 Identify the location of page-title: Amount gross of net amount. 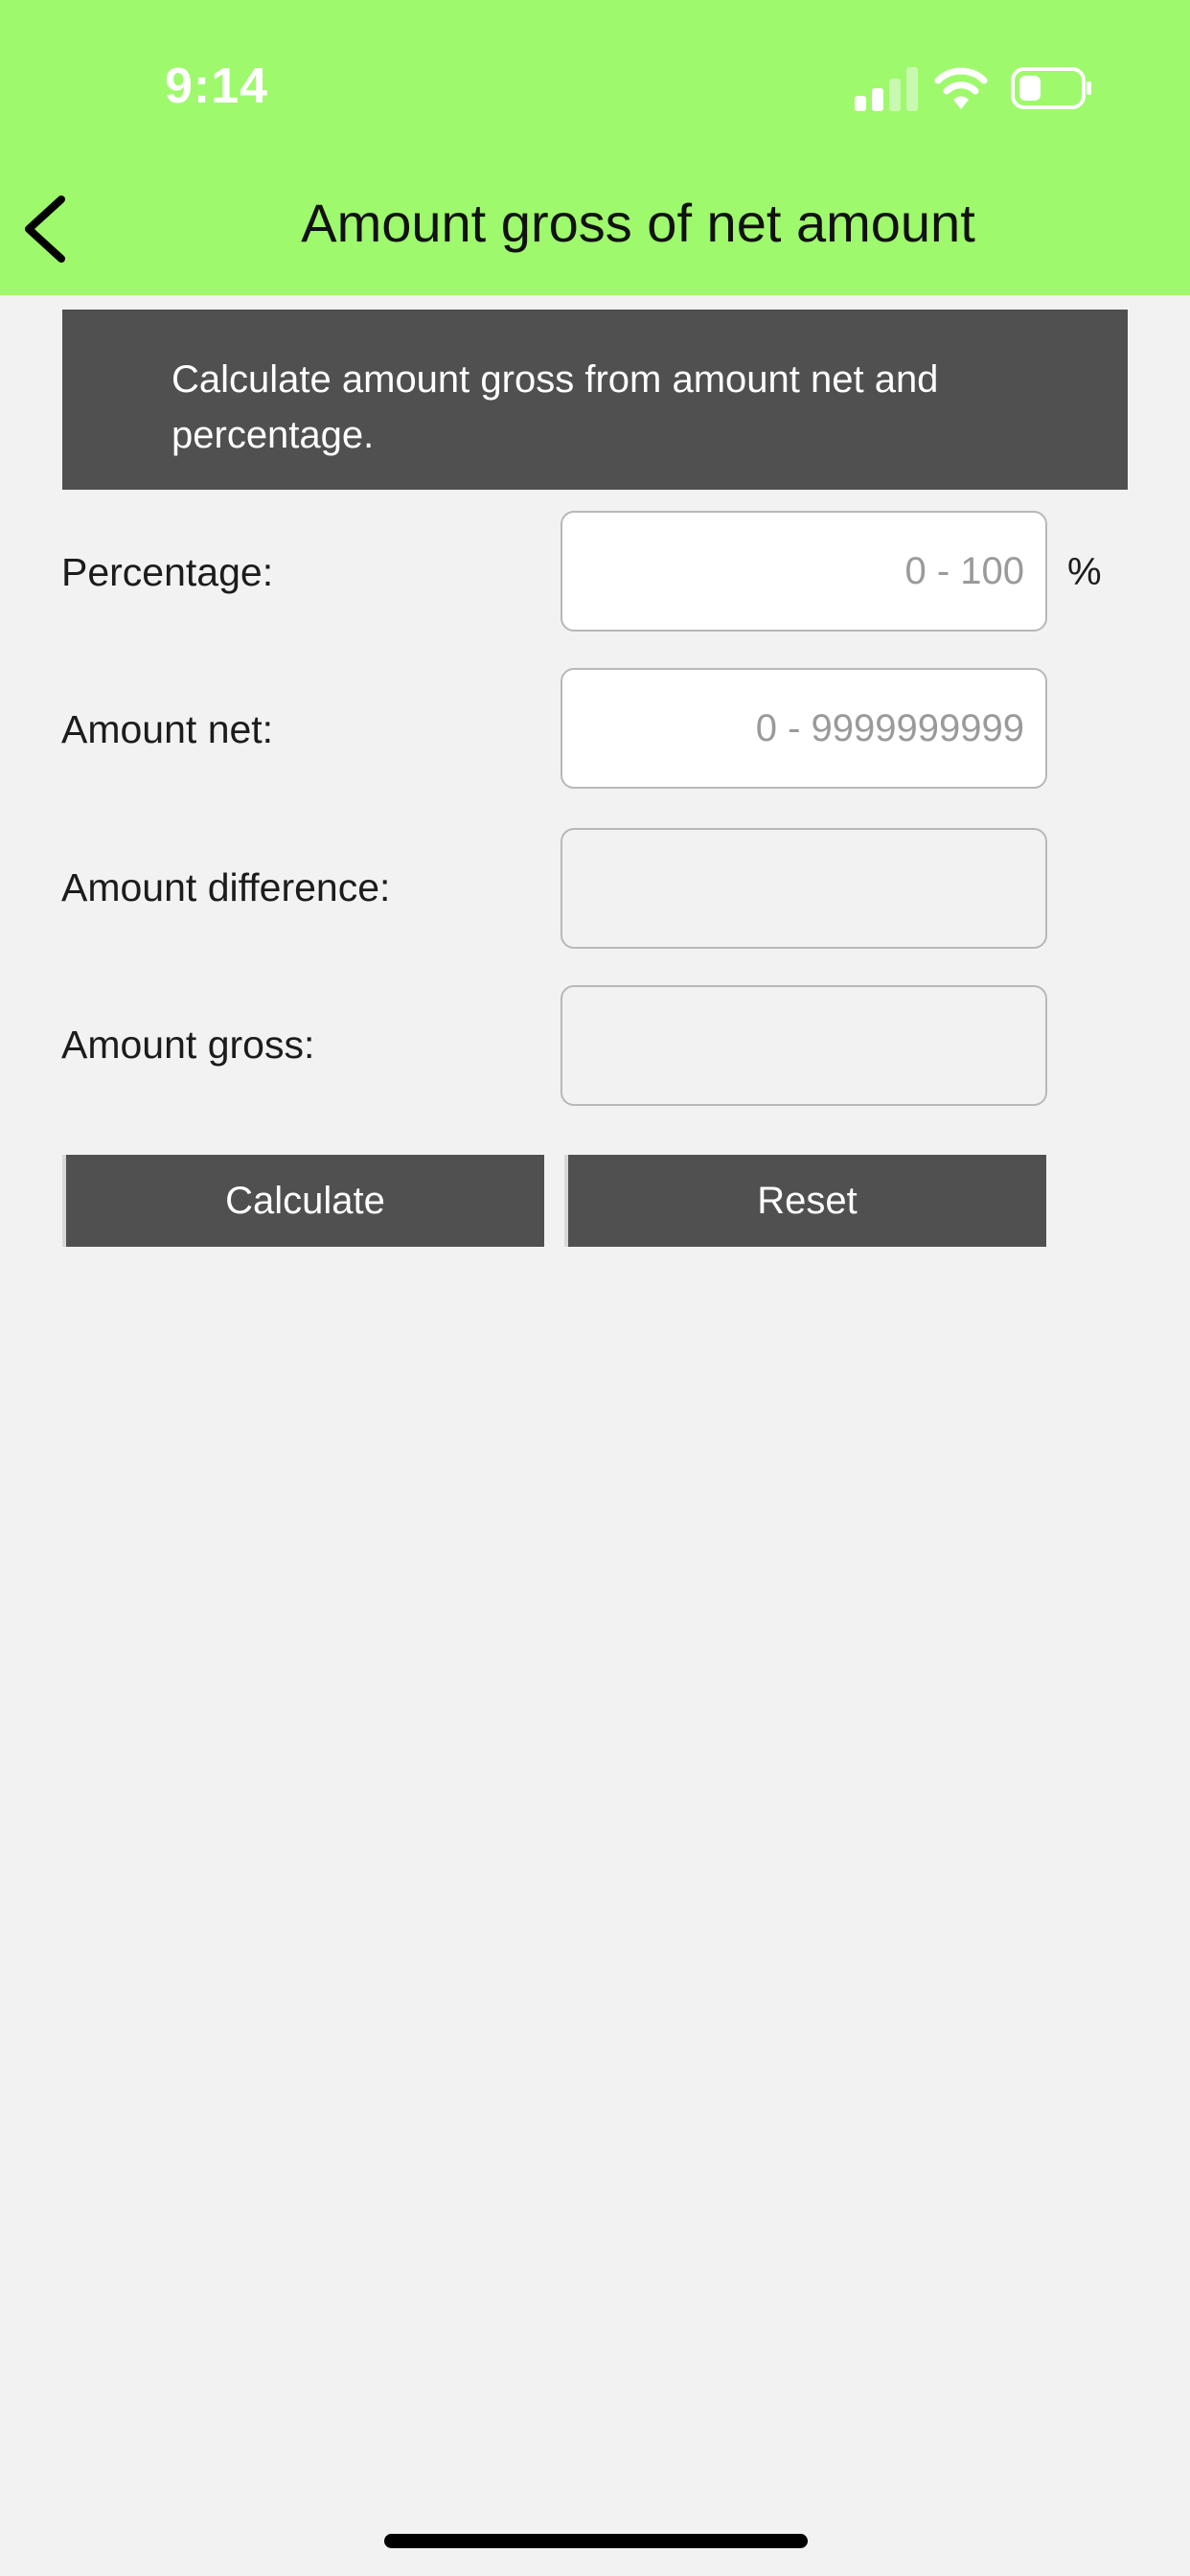
(638, 223).